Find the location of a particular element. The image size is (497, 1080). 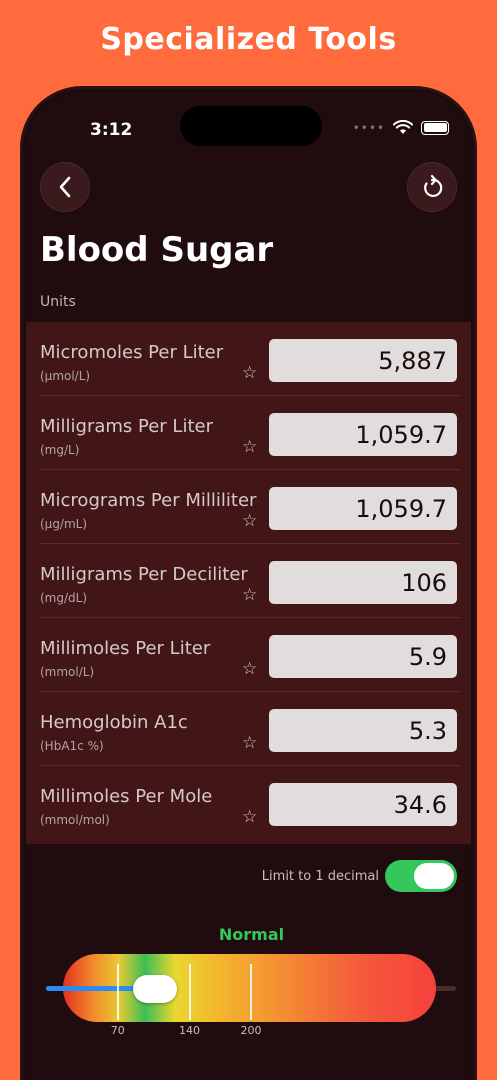

unit-row: Milligrams Per Deciliter (mg/dL) ☆ 106 is located at coordinates (250, 581).